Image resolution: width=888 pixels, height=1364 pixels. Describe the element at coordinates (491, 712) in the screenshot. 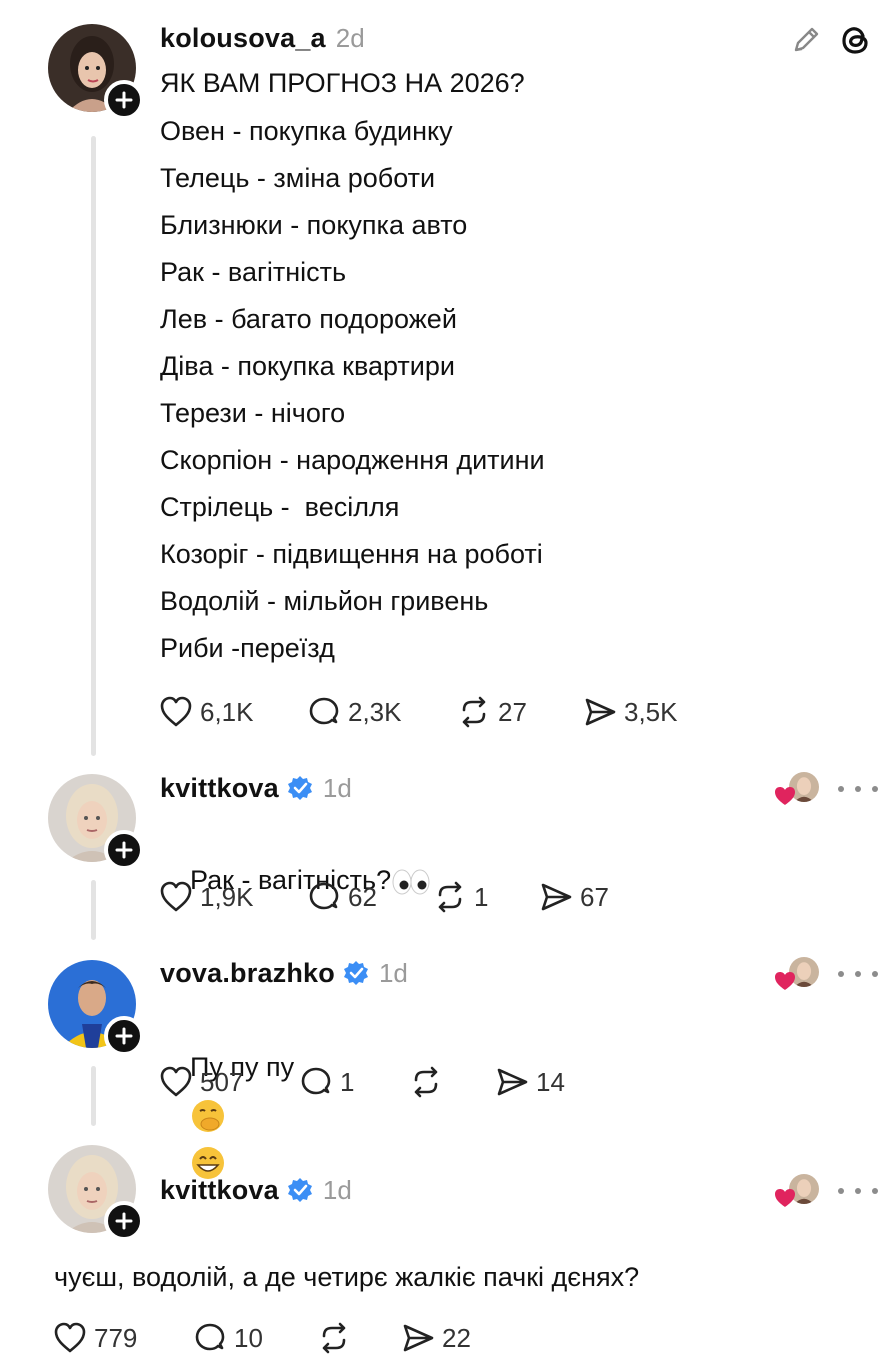

I see `repost-button: 27` at that location.